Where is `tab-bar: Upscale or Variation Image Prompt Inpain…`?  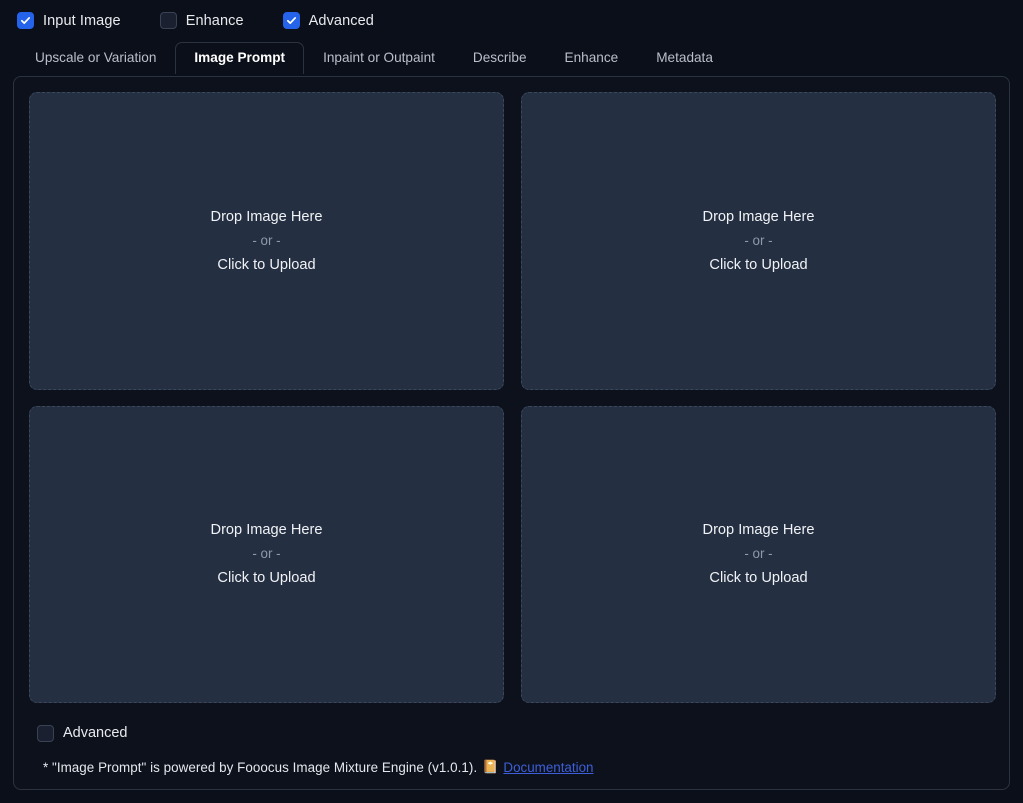 tab-bar: Upscale or Variation Image Prompt Inpain… is located at coordinates (511, 57).